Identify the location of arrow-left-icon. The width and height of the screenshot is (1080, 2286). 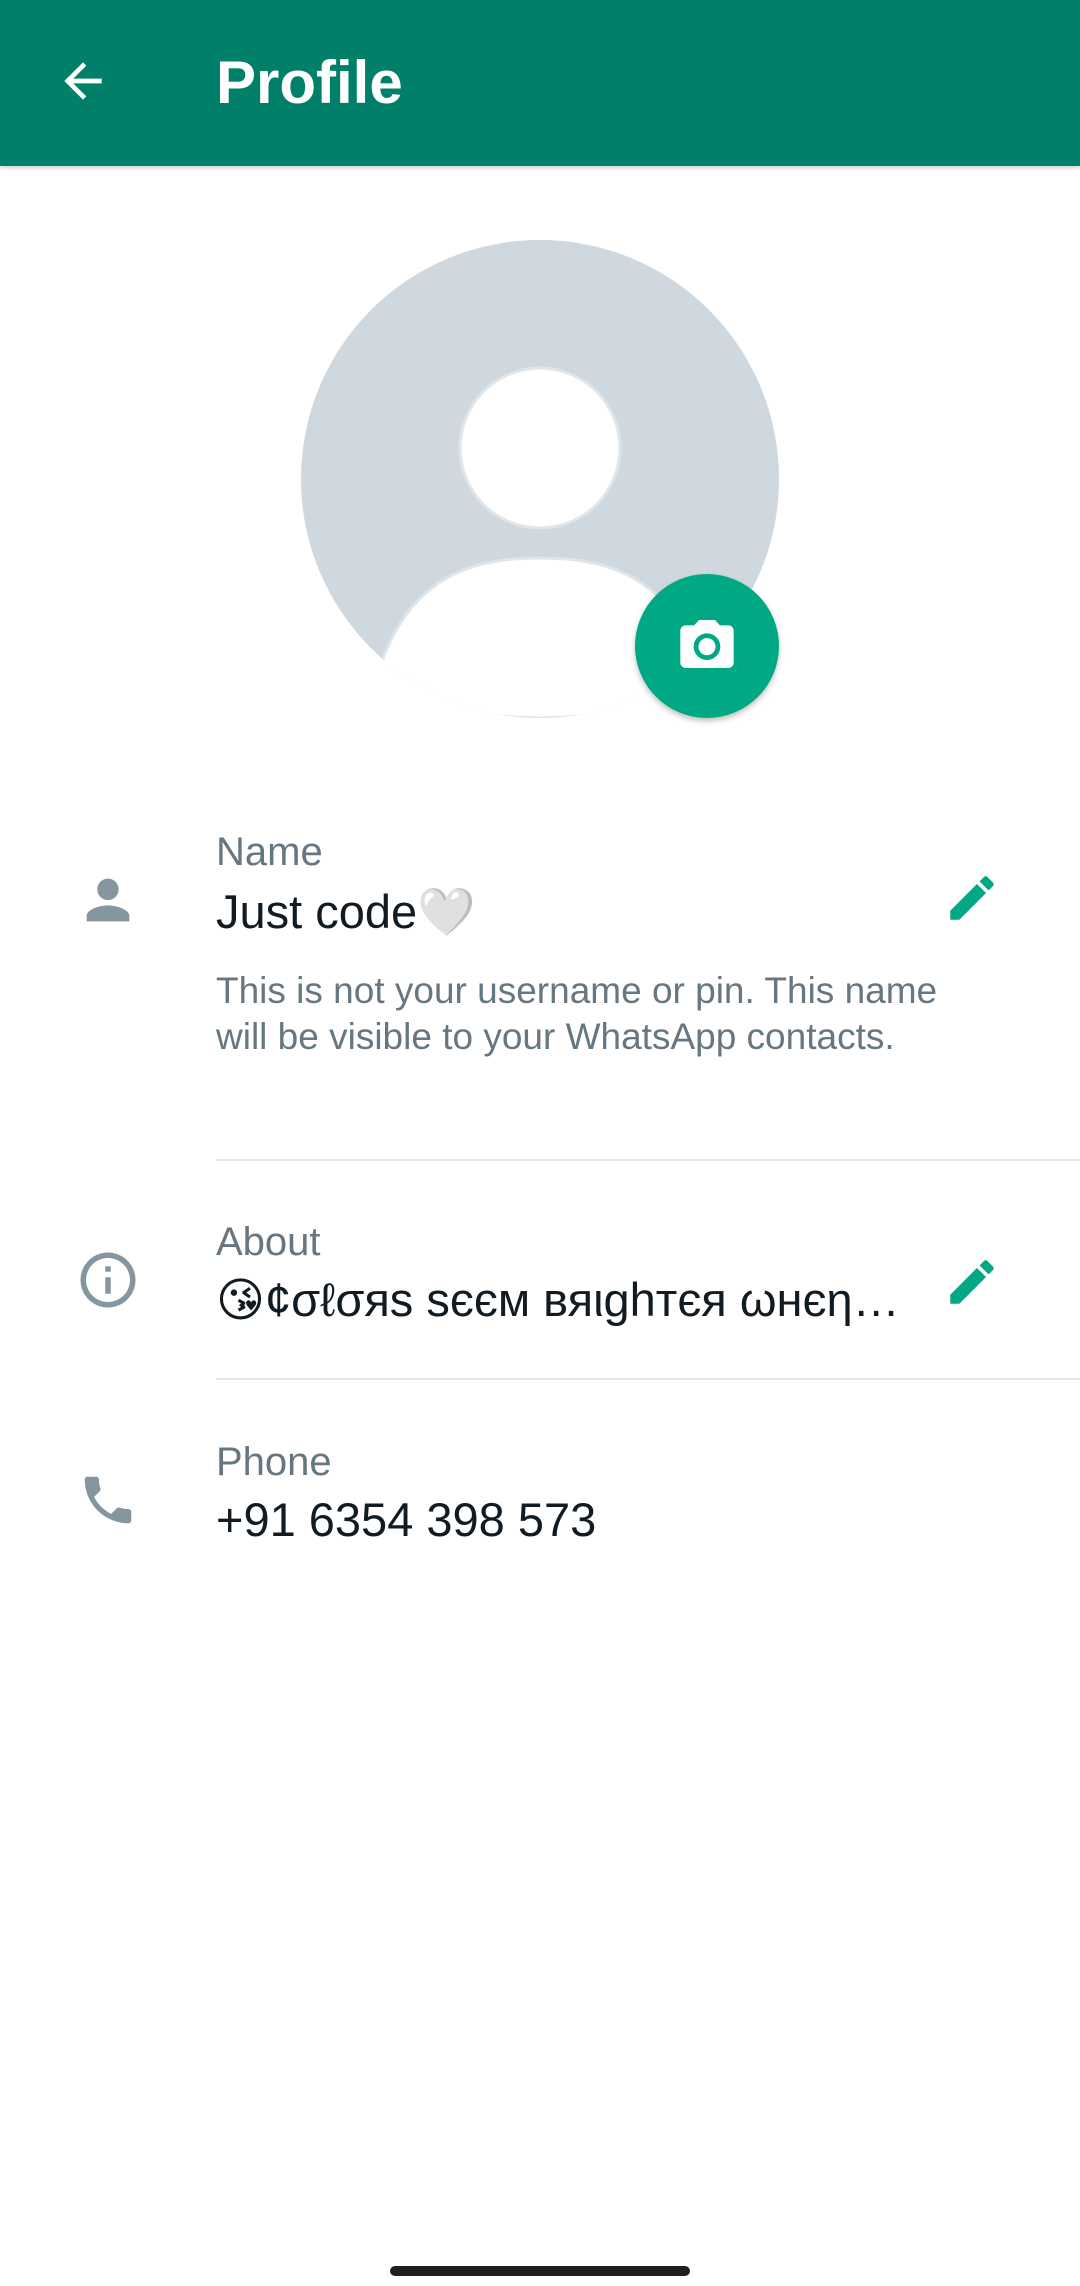
(83, 83).